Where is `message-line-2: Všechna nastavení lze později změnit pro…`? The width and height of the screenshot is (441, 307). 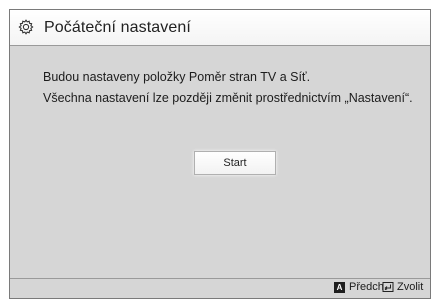 message-line-2: Všechna nastavení lze později změnit pro… is located at coordinates (228, 98).